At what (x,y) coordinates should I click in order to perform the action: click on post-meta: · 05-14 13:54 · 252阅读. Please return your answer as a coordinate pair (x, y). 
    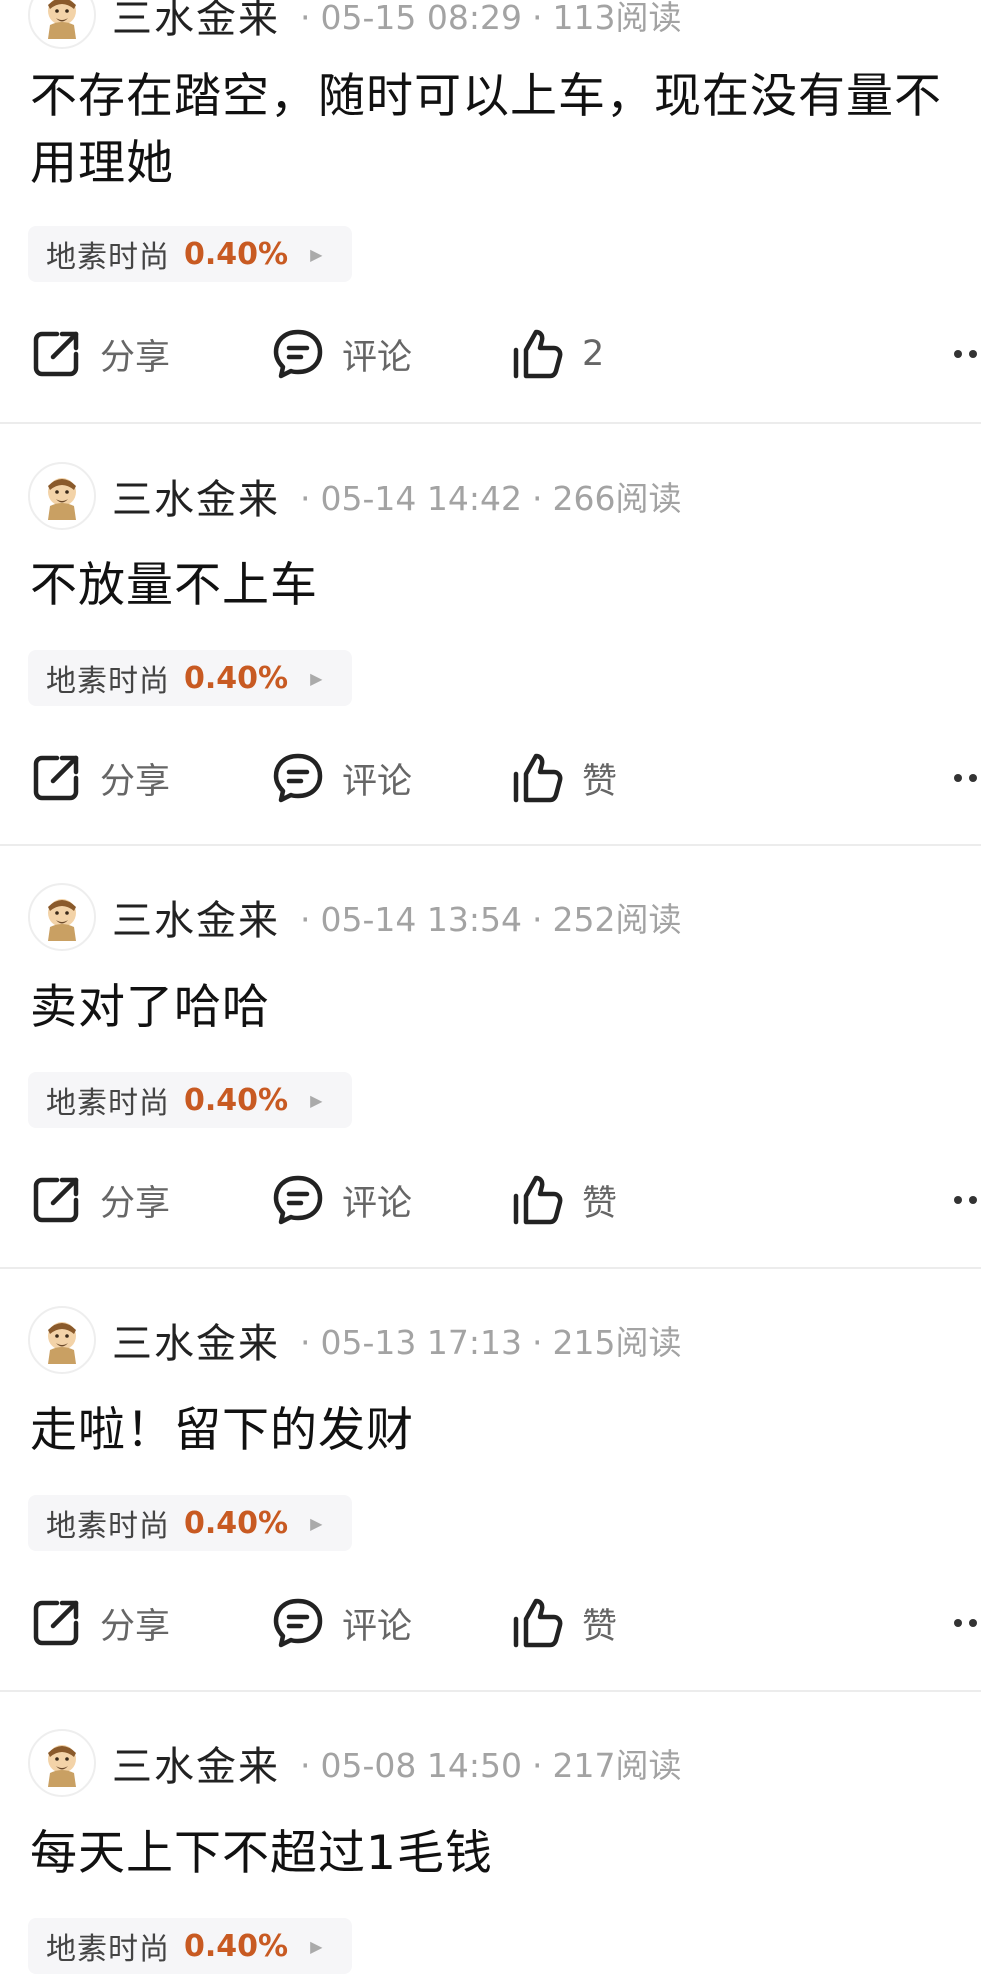
    Looking at the image, I should click on (491, 919).